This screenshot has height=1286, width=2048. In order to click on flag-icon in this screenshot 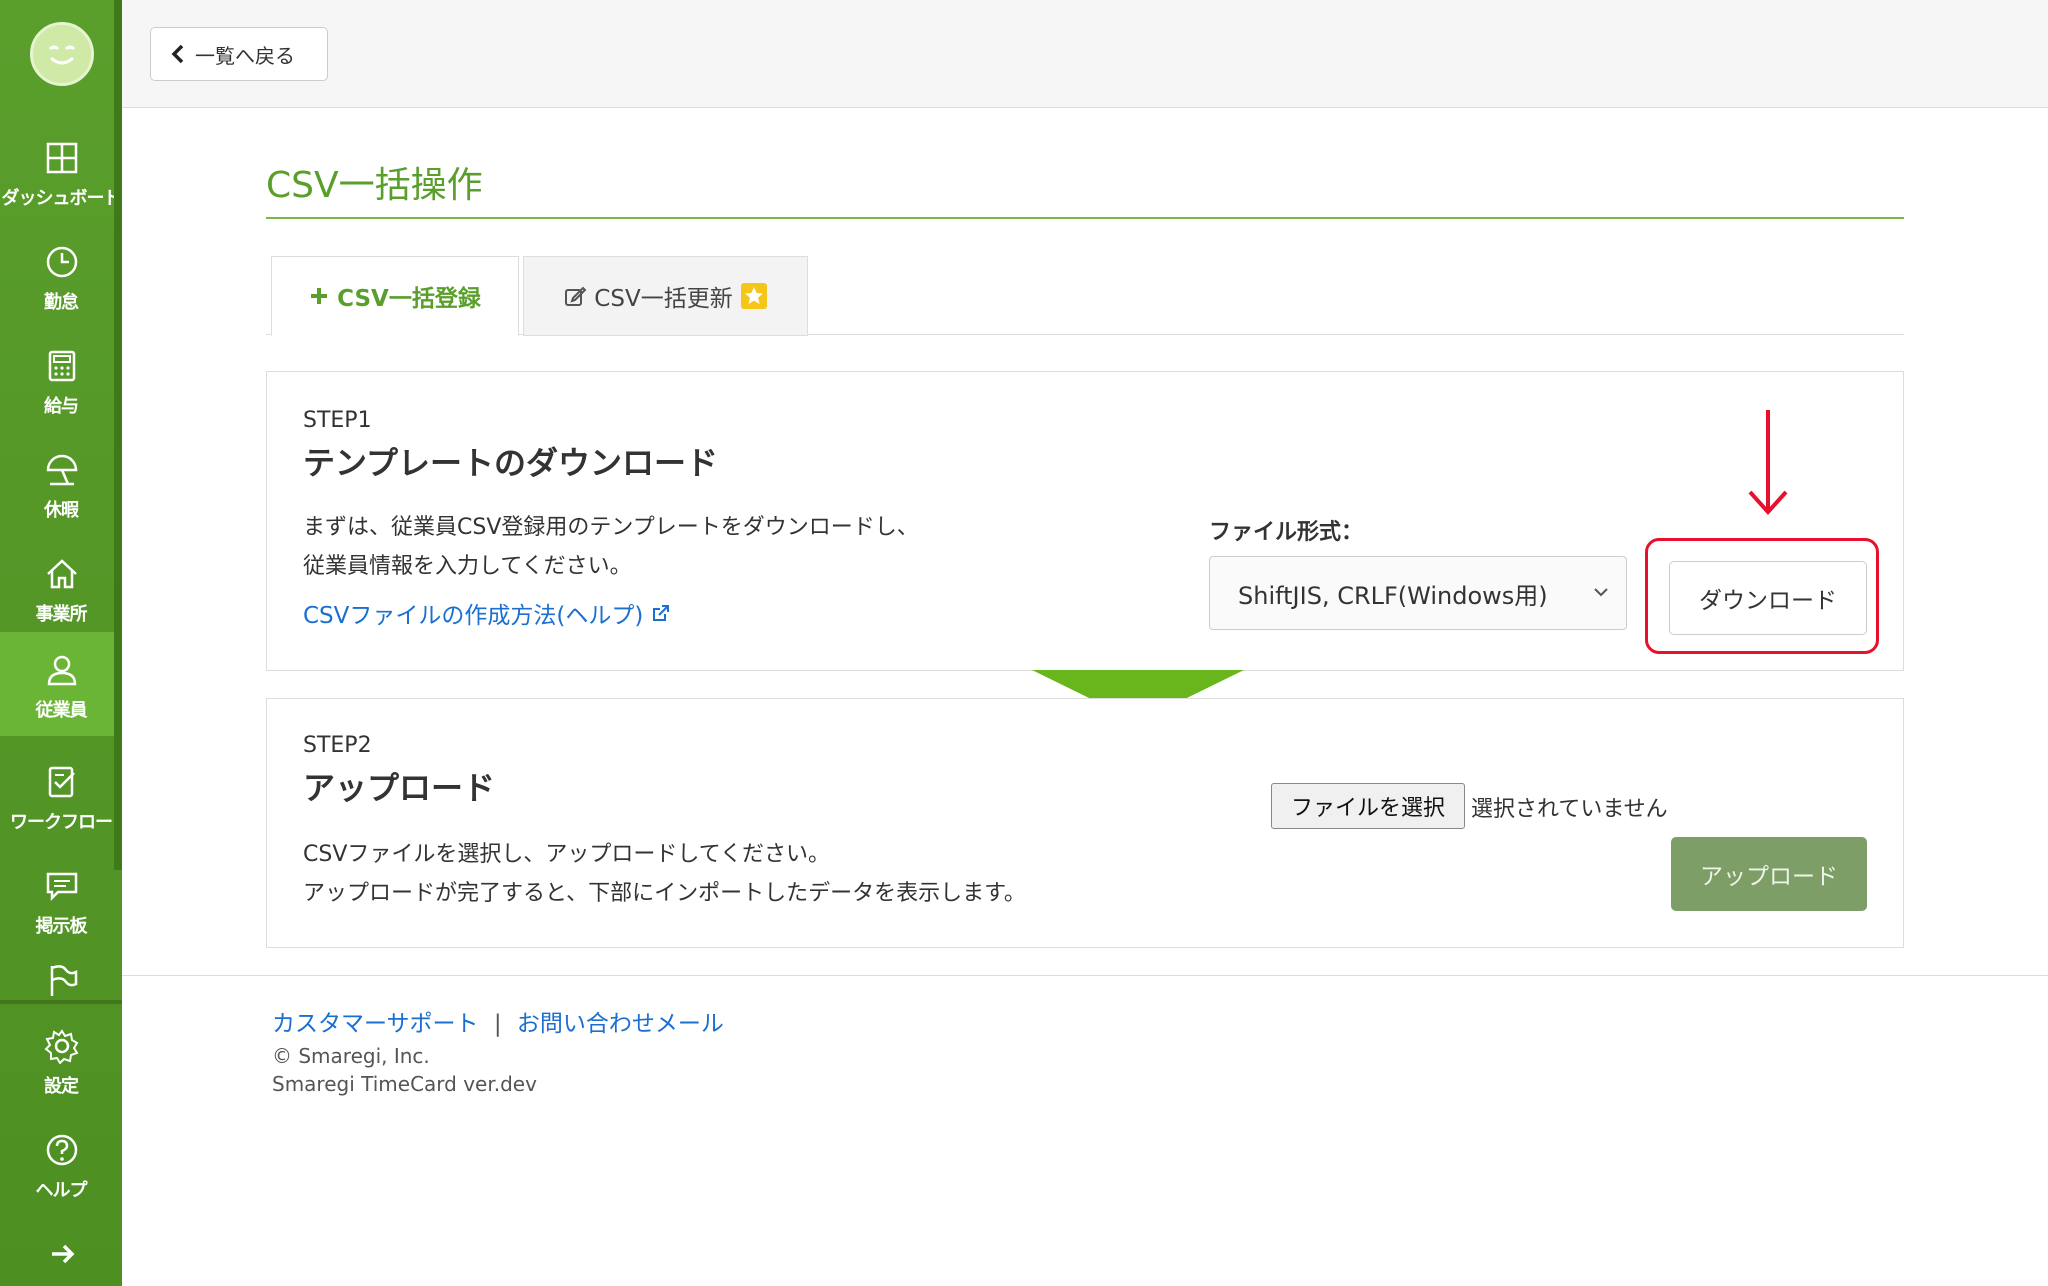, I will do `click(64, 980)`.